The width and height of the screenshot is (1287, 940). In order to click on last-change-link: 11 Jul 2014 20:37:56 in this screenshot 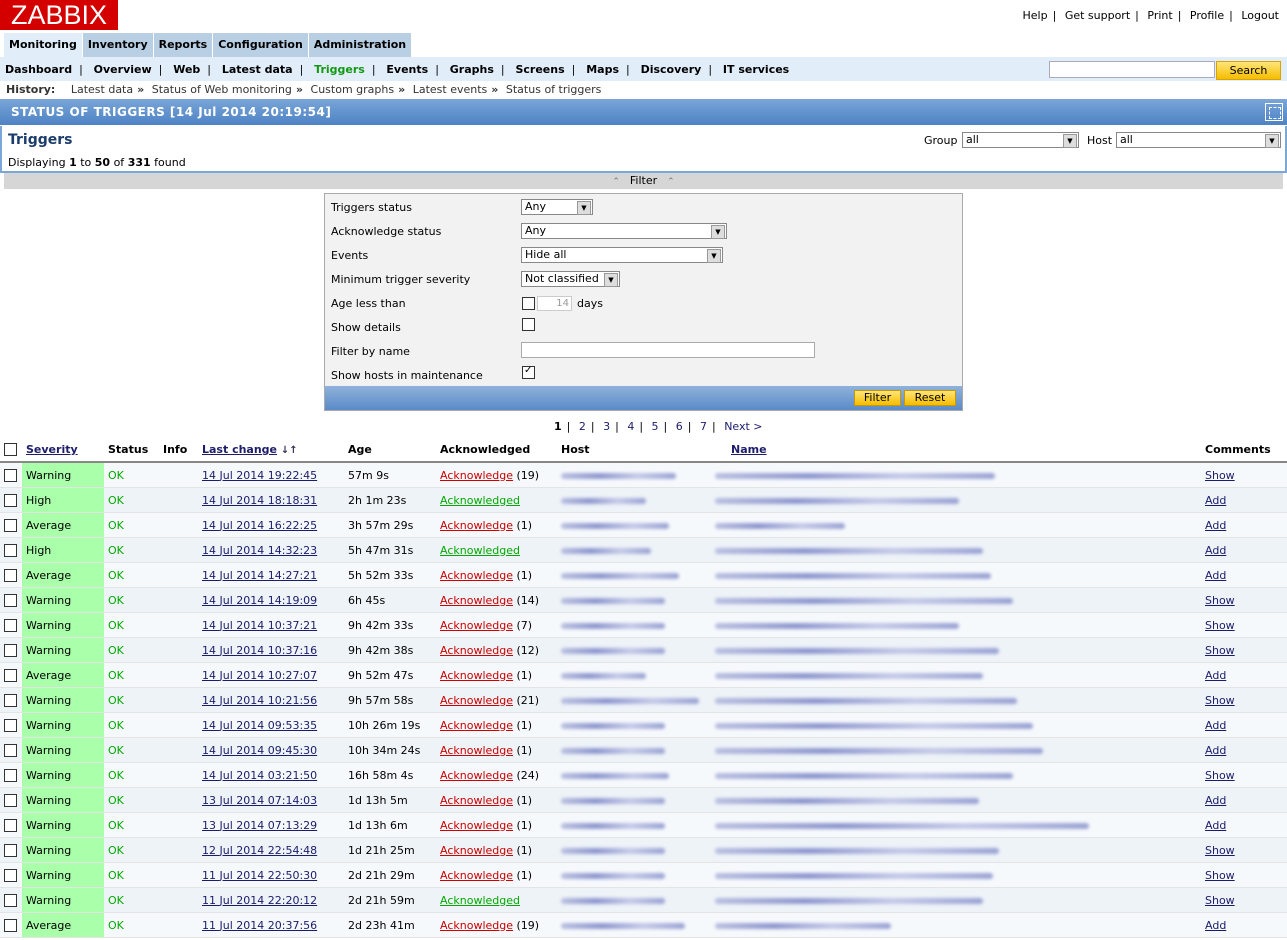, I will do `click(259, 925)`.